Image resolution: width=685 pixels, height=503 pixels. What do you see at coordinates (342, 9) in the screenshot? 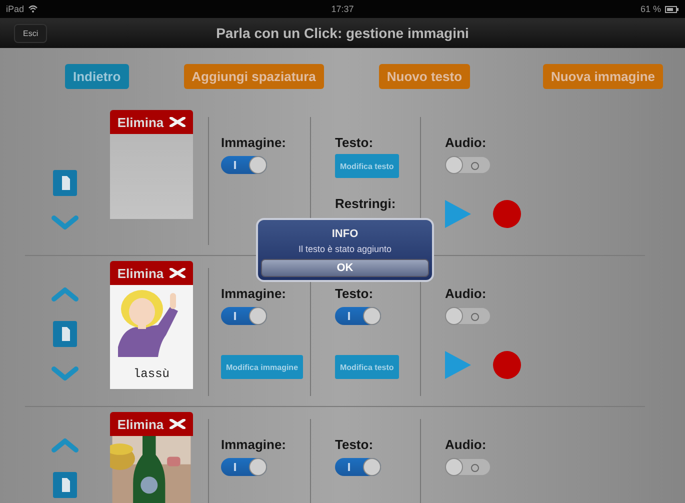
I see `clock: 17:37` at bounding box center [342, 9].